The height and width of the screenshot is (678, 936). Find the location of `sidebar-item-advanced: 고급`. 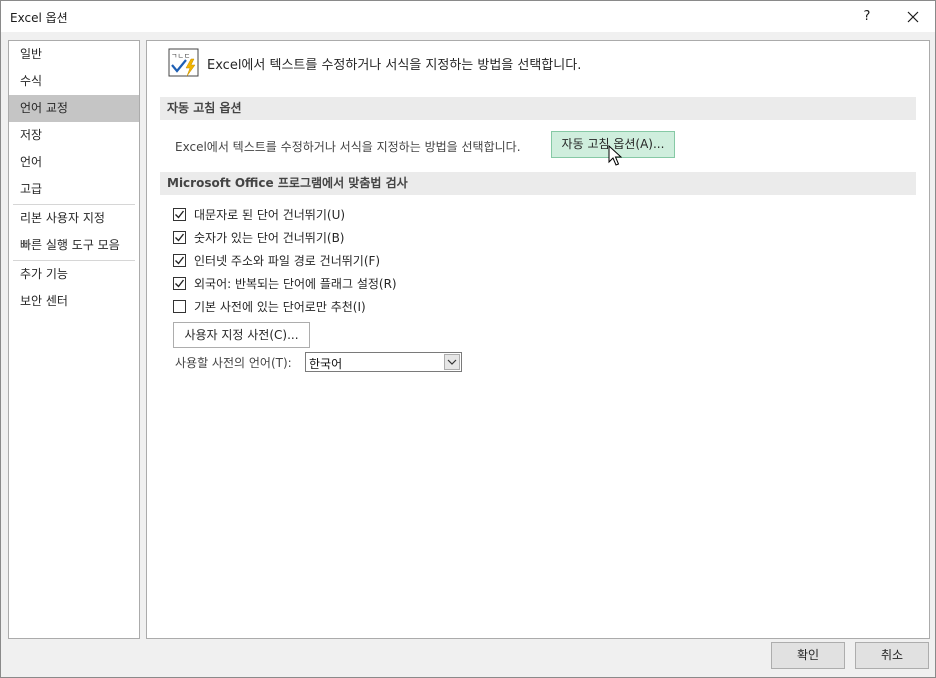

sidebar-item-advanced: 고급 is located at coordinates (74, 189).